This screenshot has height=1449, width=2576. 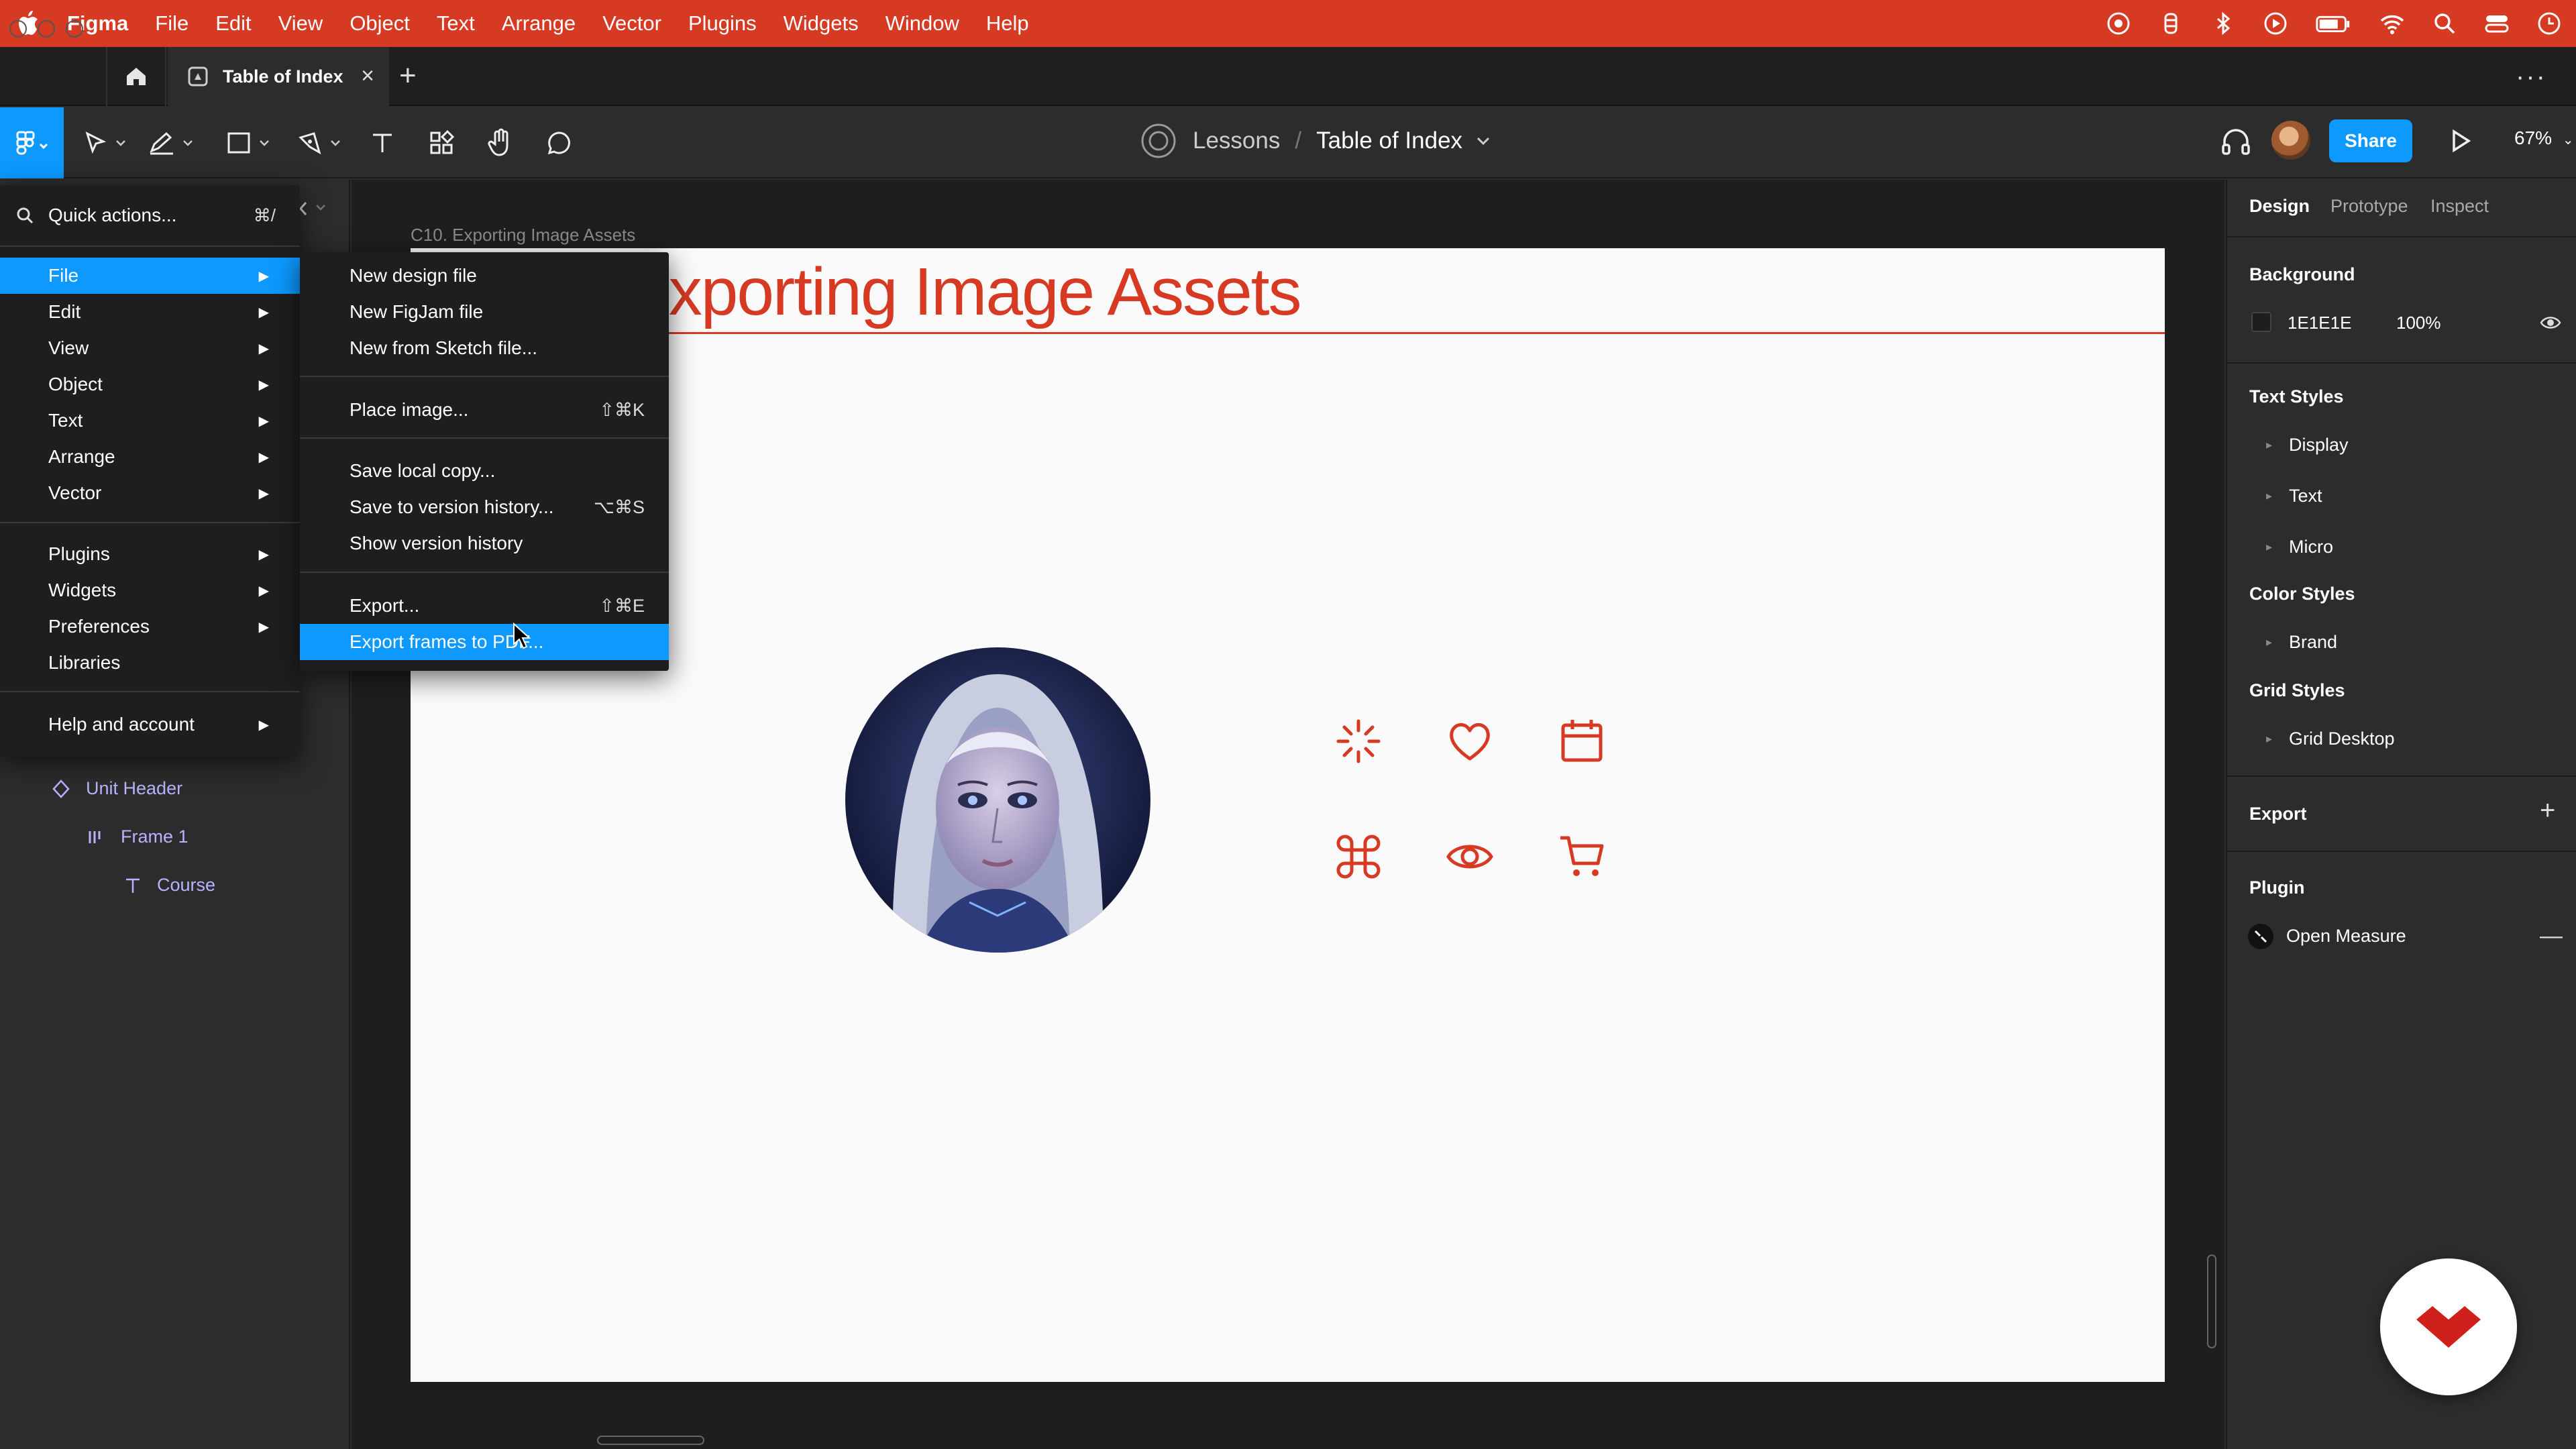 I want to click on menu-window: Window, so click(x=922, y=23).